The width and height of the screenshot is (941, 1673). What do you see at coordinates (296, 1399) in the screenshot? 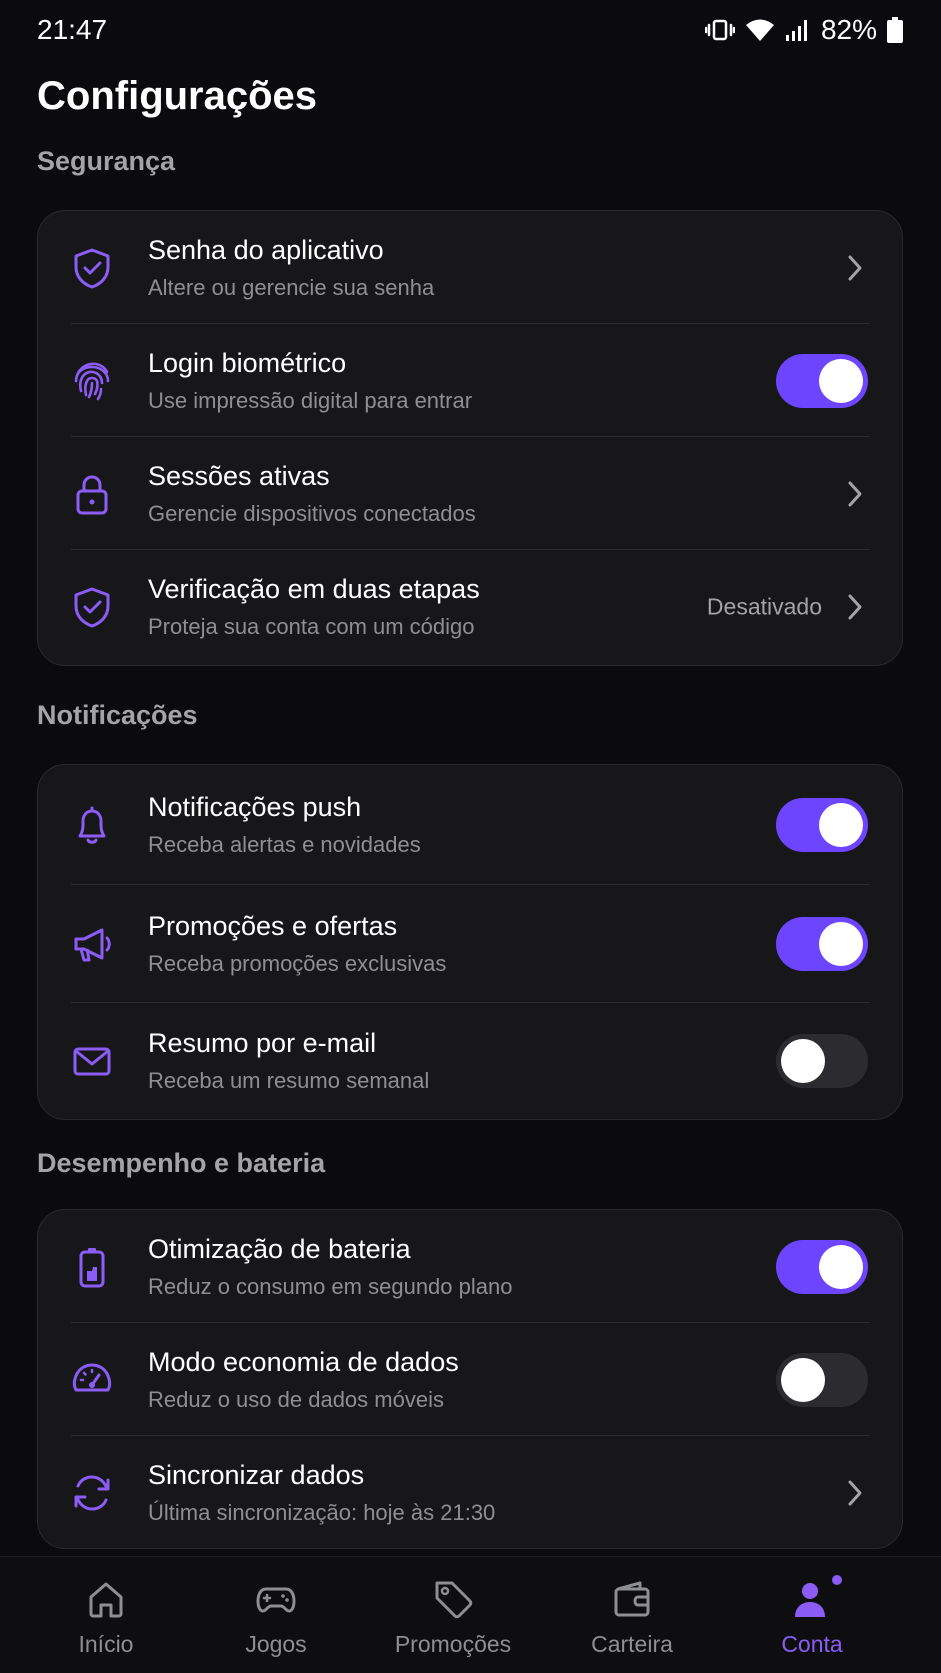
I see `row-subtitle: Reduz o uso de dados móveis` at bounding box center [296, 1399].